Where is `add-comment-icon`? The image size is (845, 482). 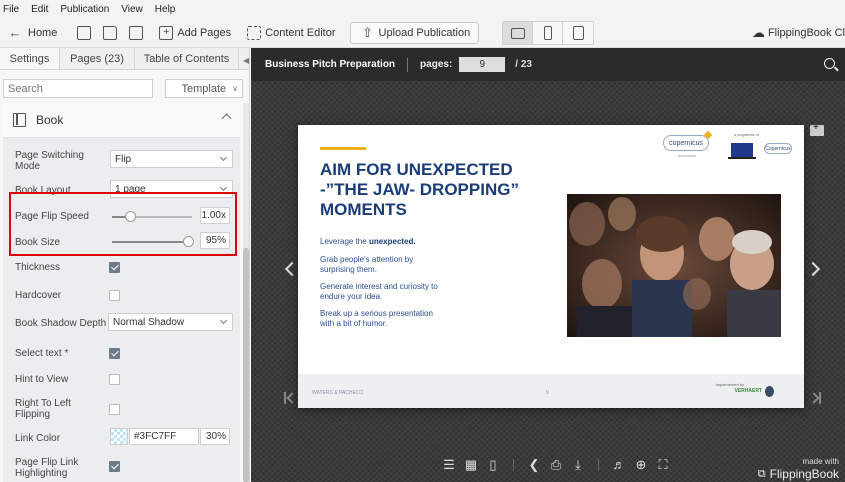 add-comment-icon is located at coordinates (817, 129).